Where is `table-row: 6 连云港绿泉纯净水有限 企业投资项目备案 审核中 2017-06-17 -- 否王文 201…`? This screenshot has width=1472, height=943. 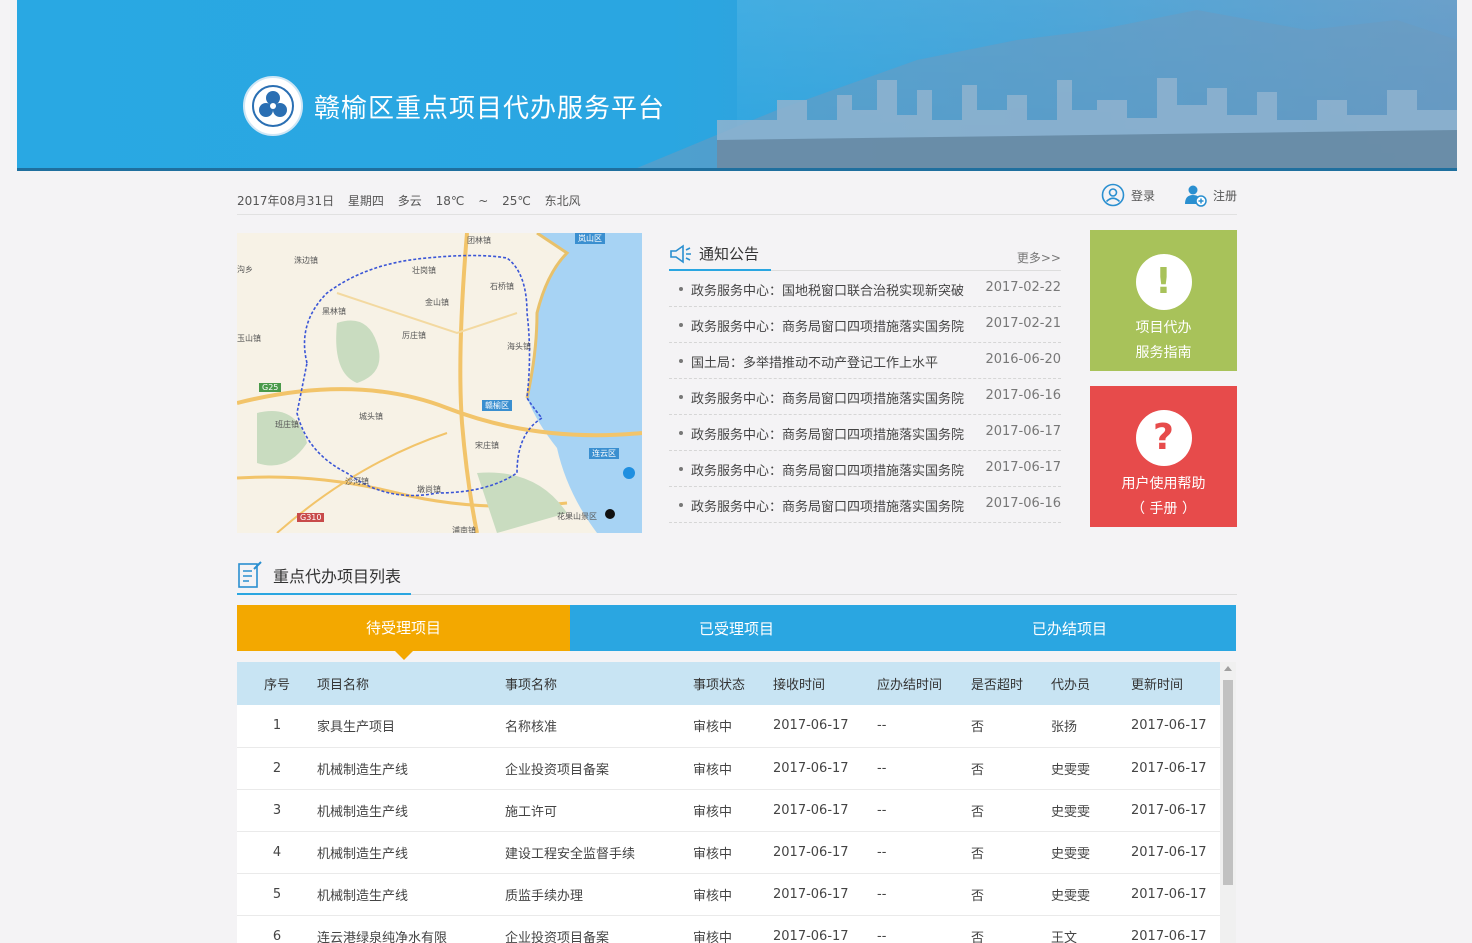 table-row: 6 连云港绿泉纯净水有限 企业投资项目备案 审核中 2017-06-17 -- 否王文 201… is located at coordinates (729, 929).